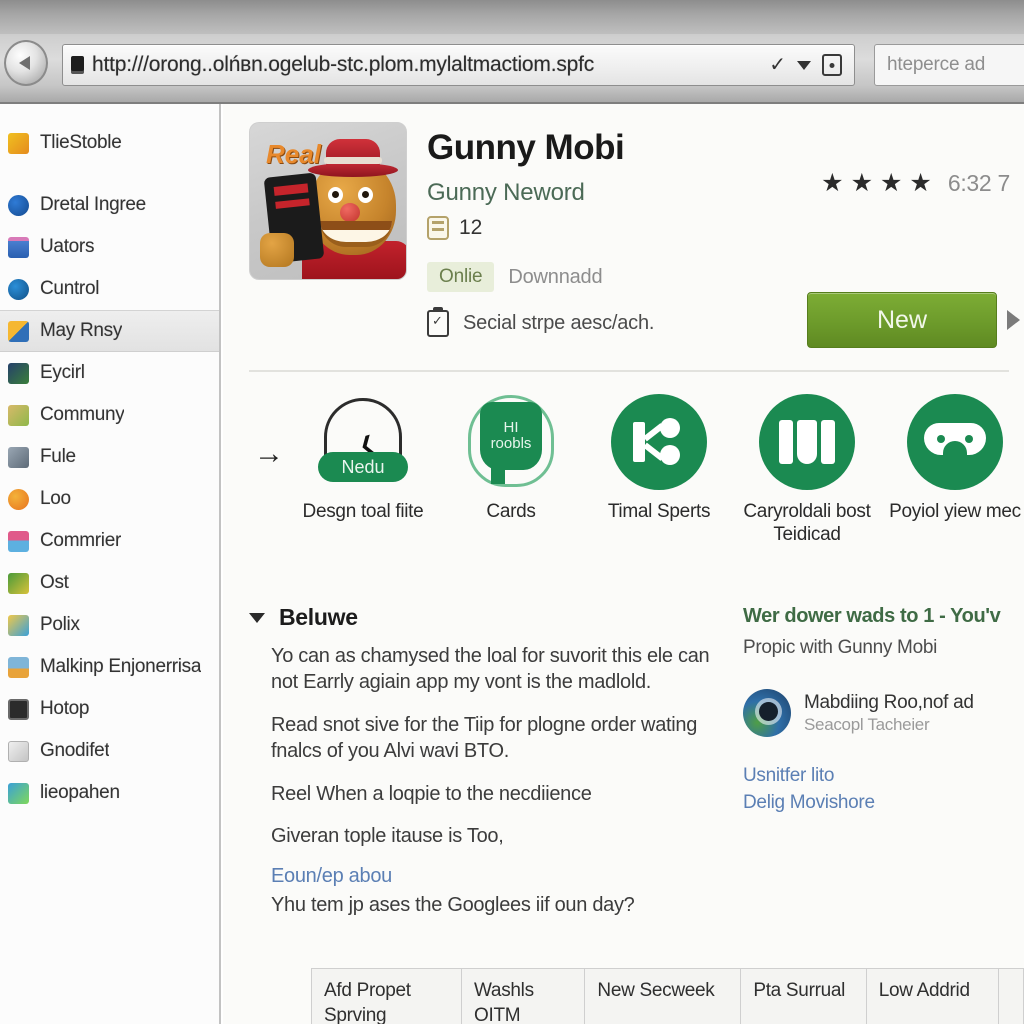 The image size is (1024, 1024). Describe the element at coordinates (438, 322) in the screenshot. I see `clipboard-check-icon` at that location.